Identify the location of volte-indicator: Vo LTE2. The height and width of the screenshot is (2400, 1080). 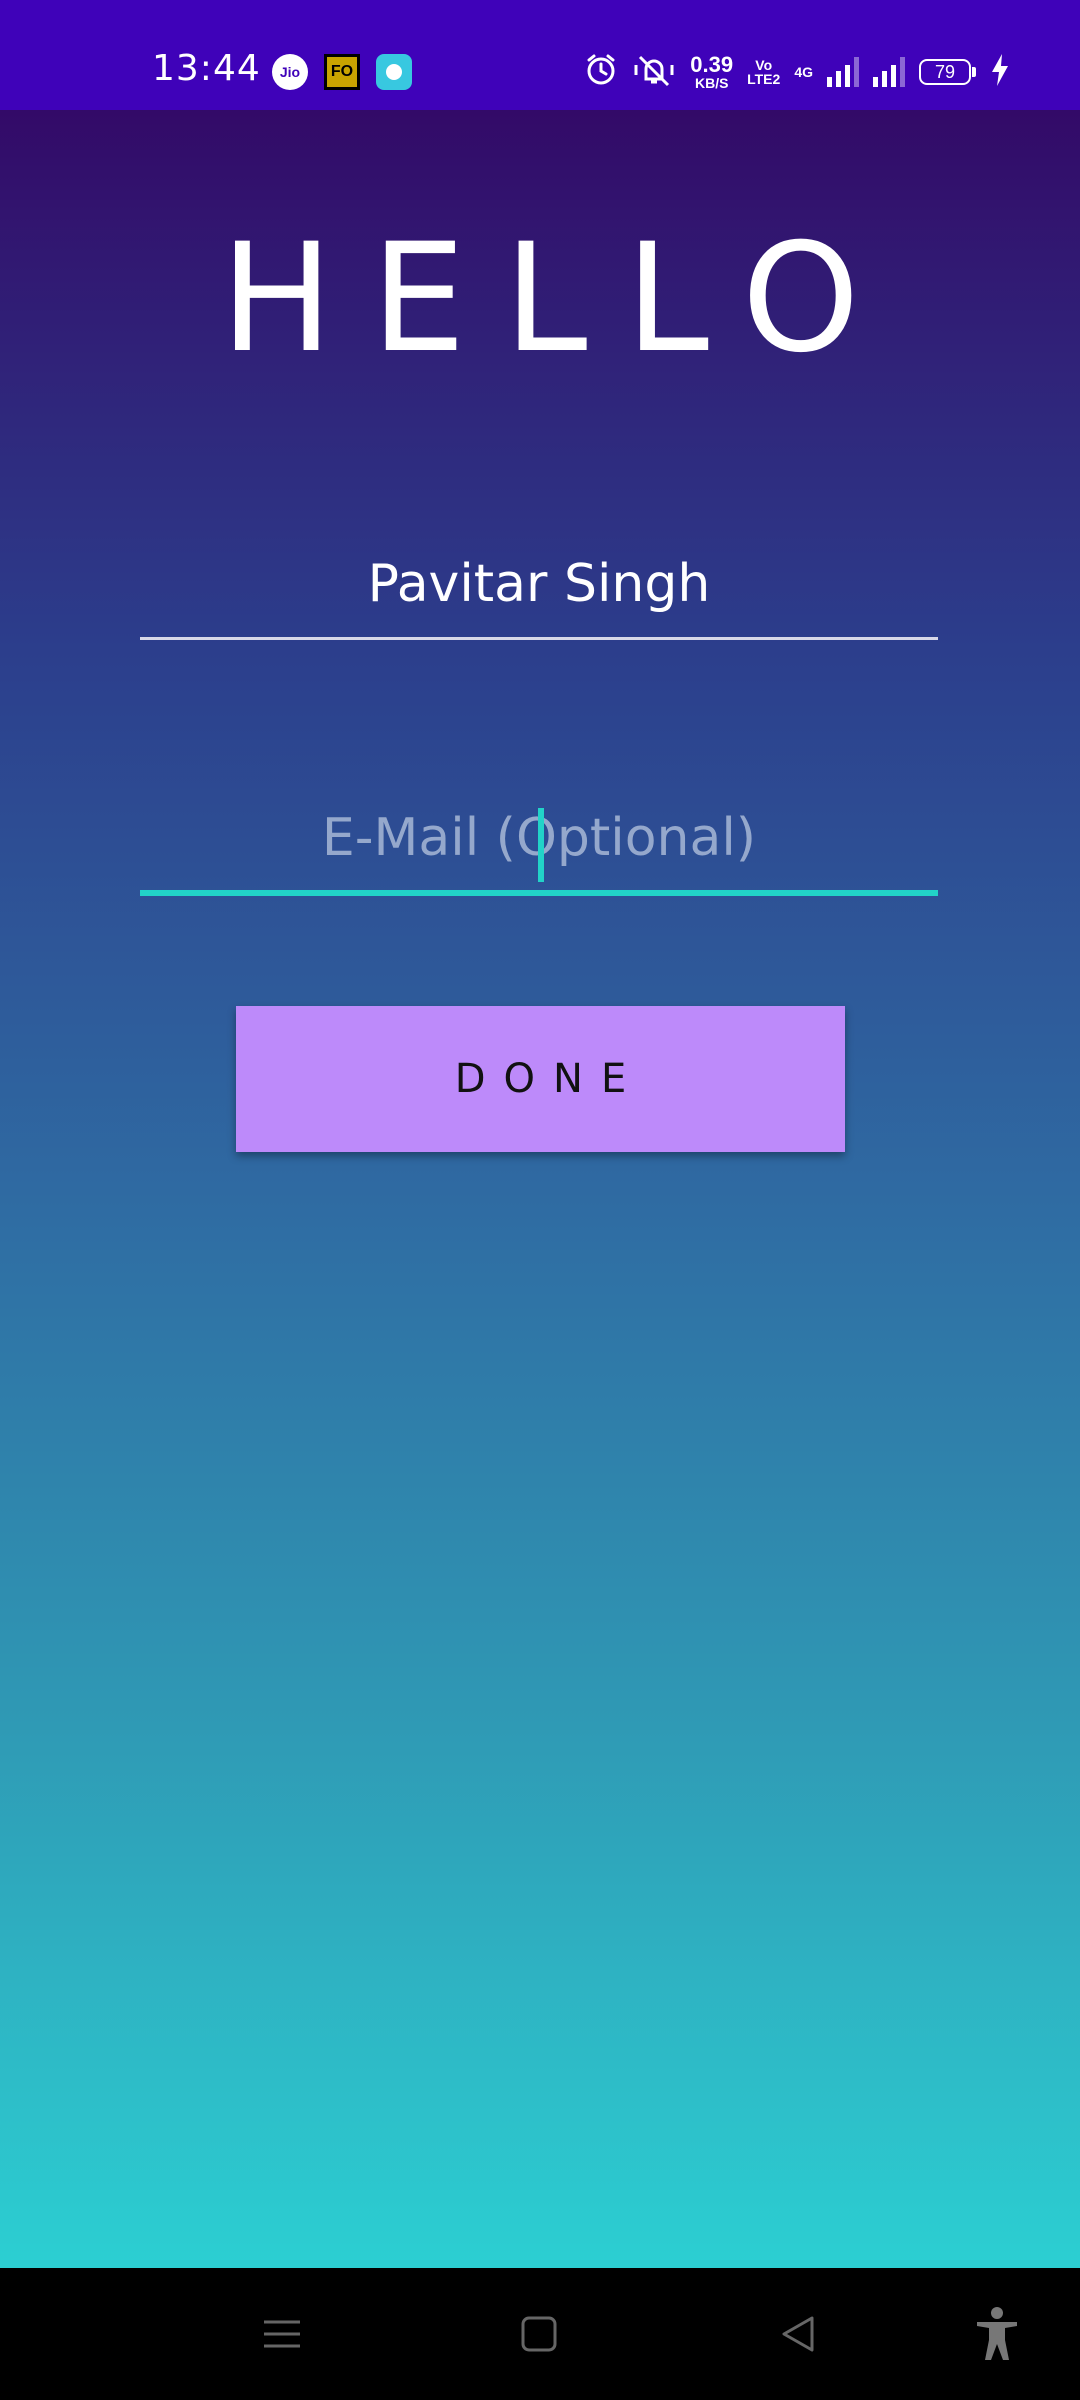
(763, 72).